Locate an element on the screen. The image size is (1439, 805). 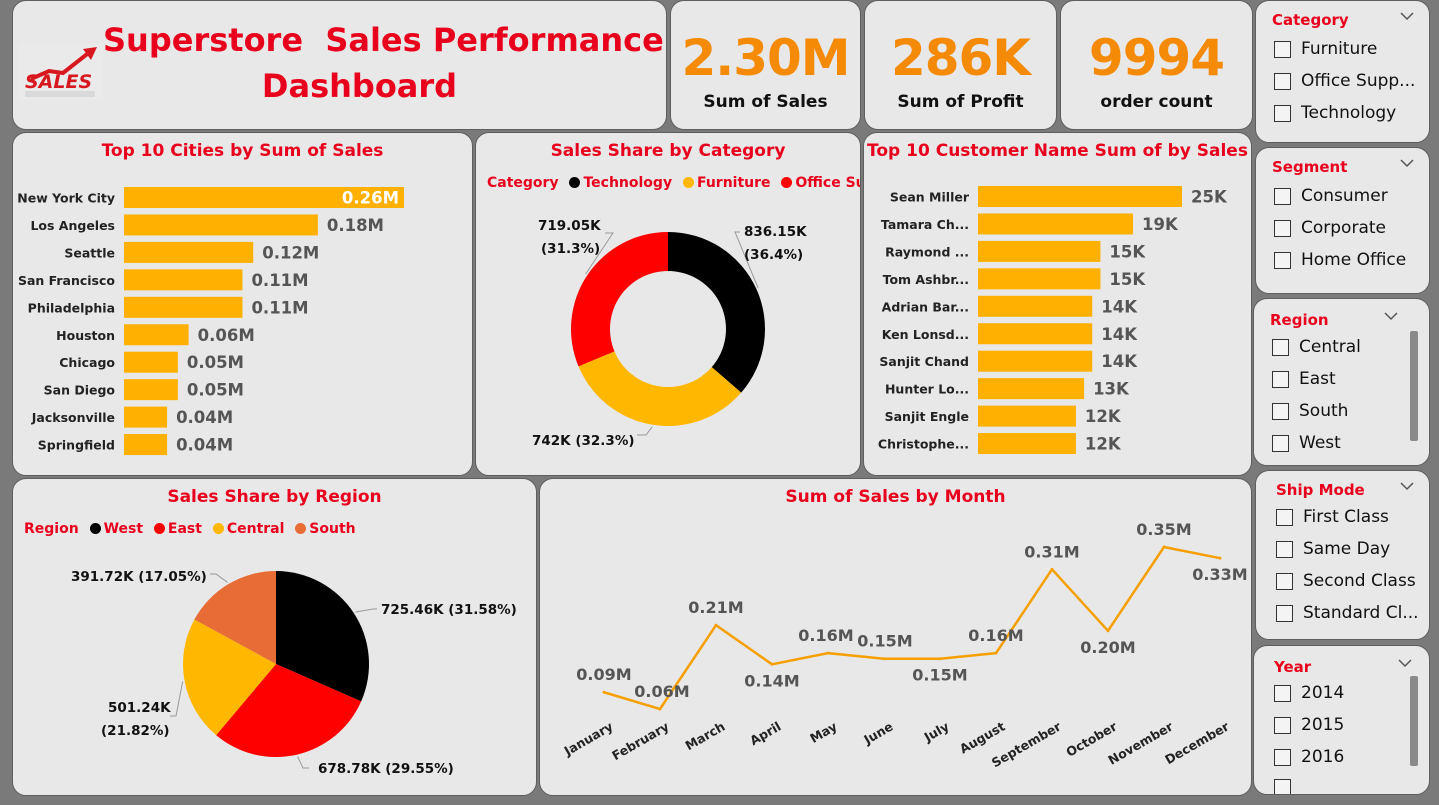
data-label: 0.18M is located at coordinates (355, 225).